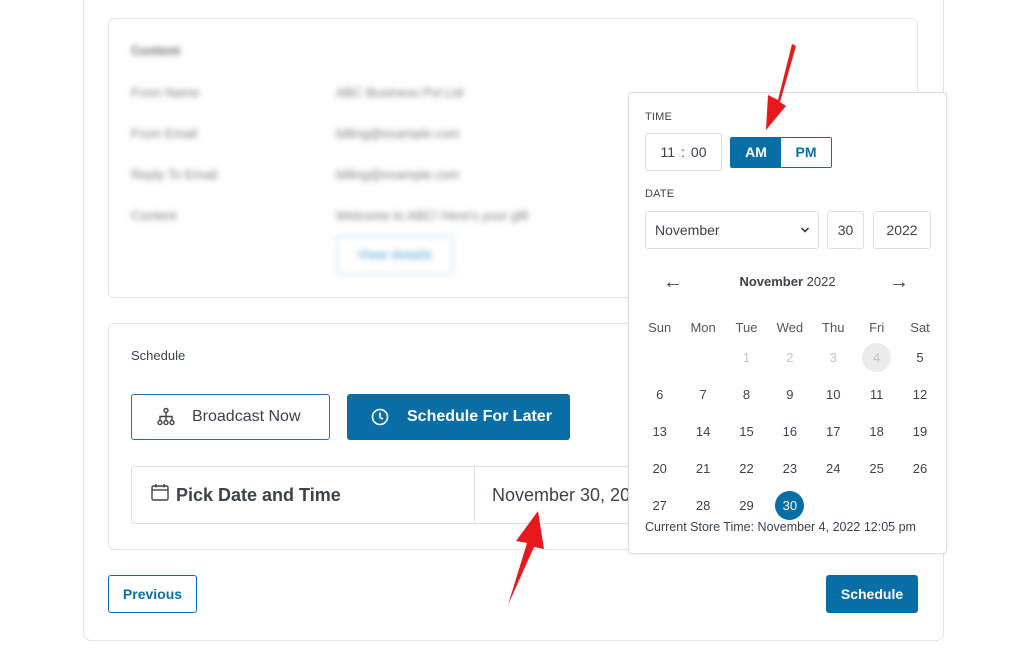  I want to click on chevron-down-icon, so click(805, 237).